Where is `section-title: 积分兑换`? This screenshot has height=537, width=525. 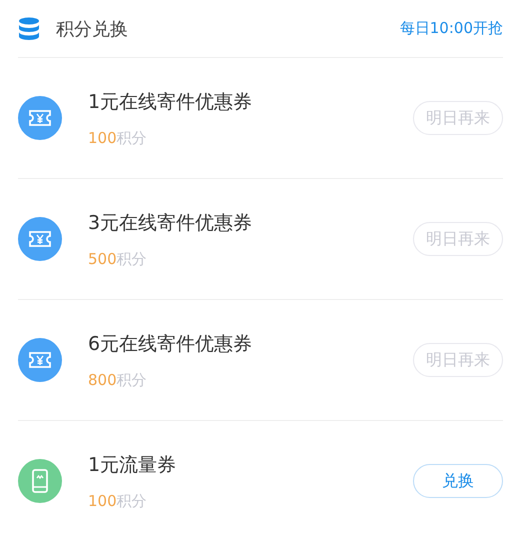
section-title: 积分兑换 is located at coordinates (92, 29).